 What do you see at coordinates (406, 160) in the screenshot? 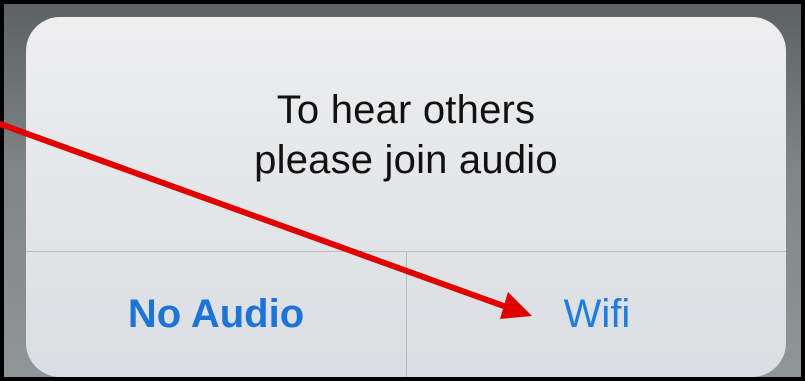
I see `alert-message-line-2: please join audio` at bounding box center [406, 160].